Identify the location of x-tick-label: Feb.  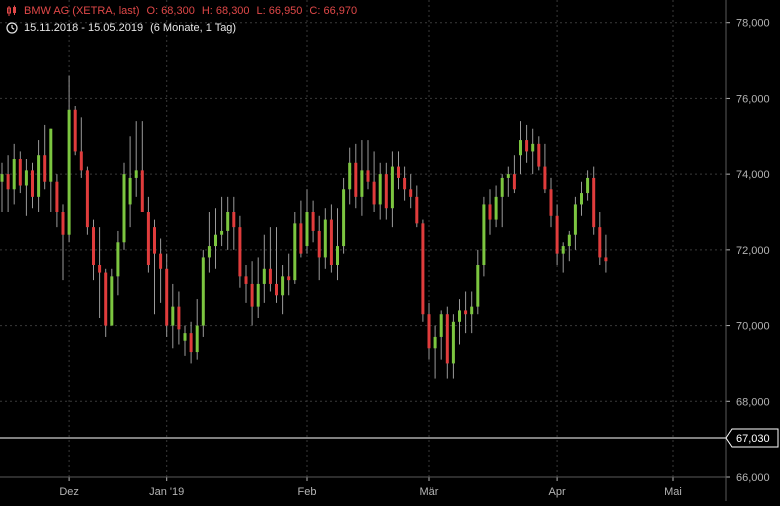
(307, 492).